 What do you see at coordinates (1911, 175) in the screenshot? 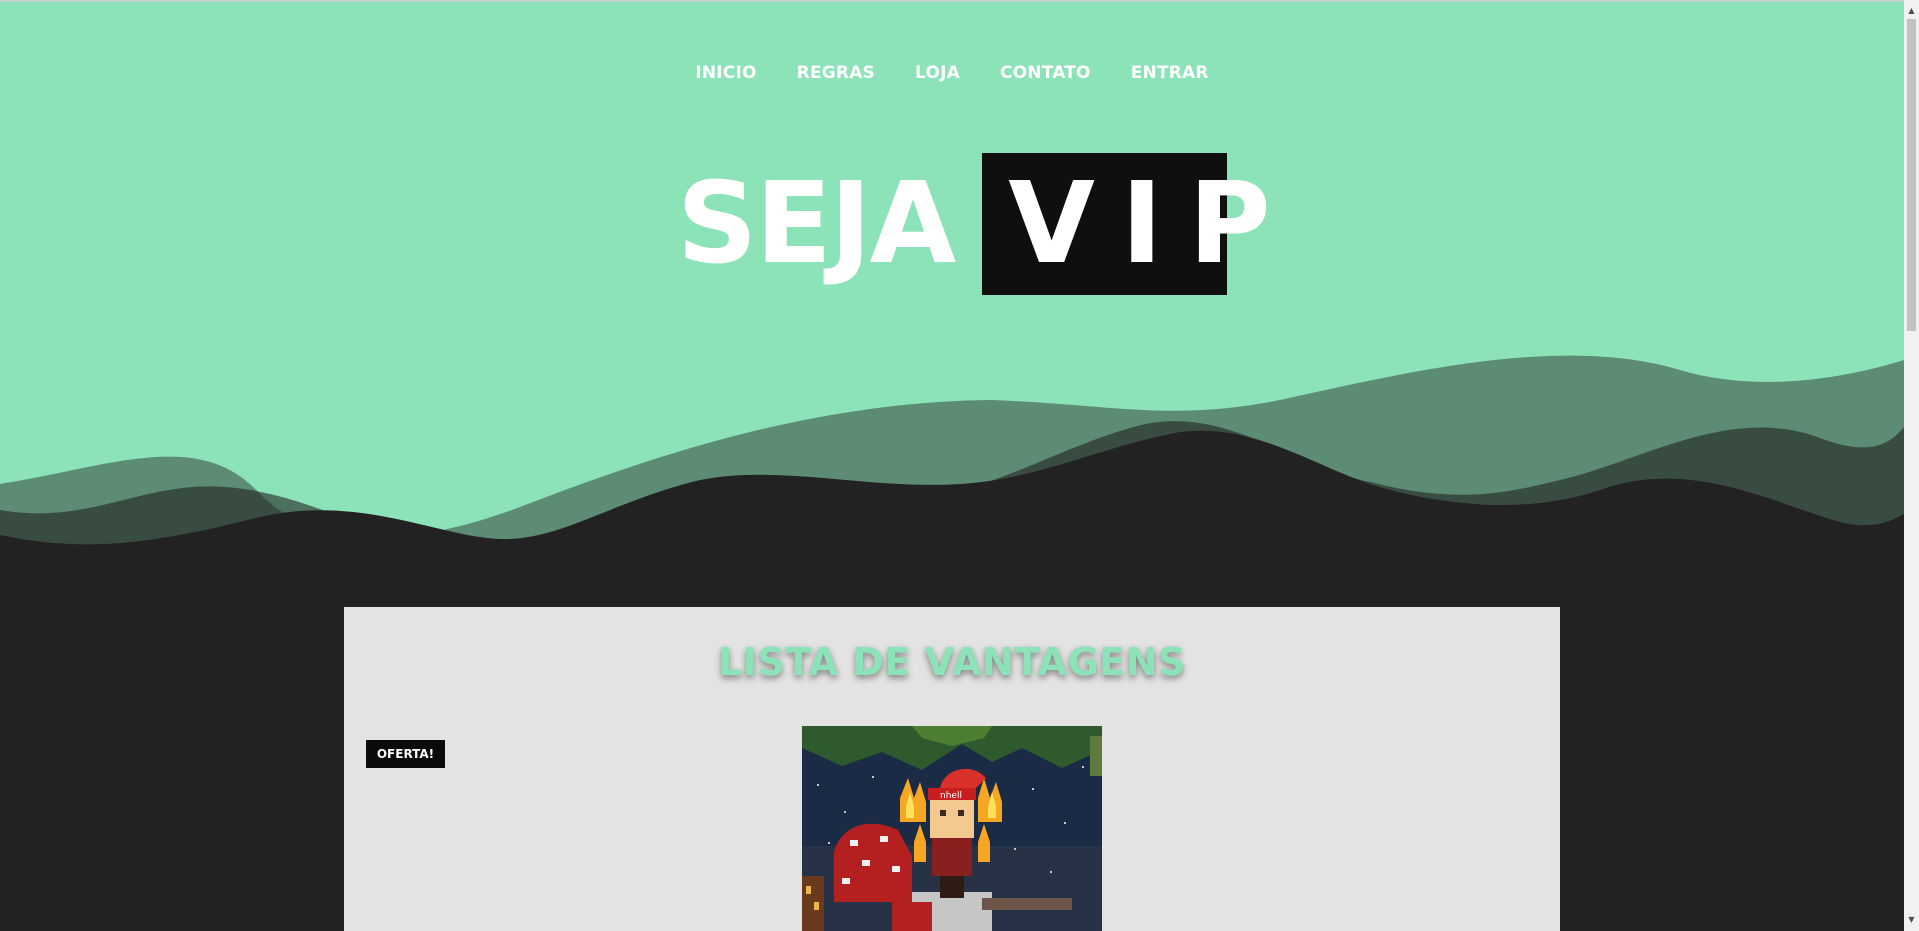
I see `scroll-thumb` at bounding box center [1911, 175].